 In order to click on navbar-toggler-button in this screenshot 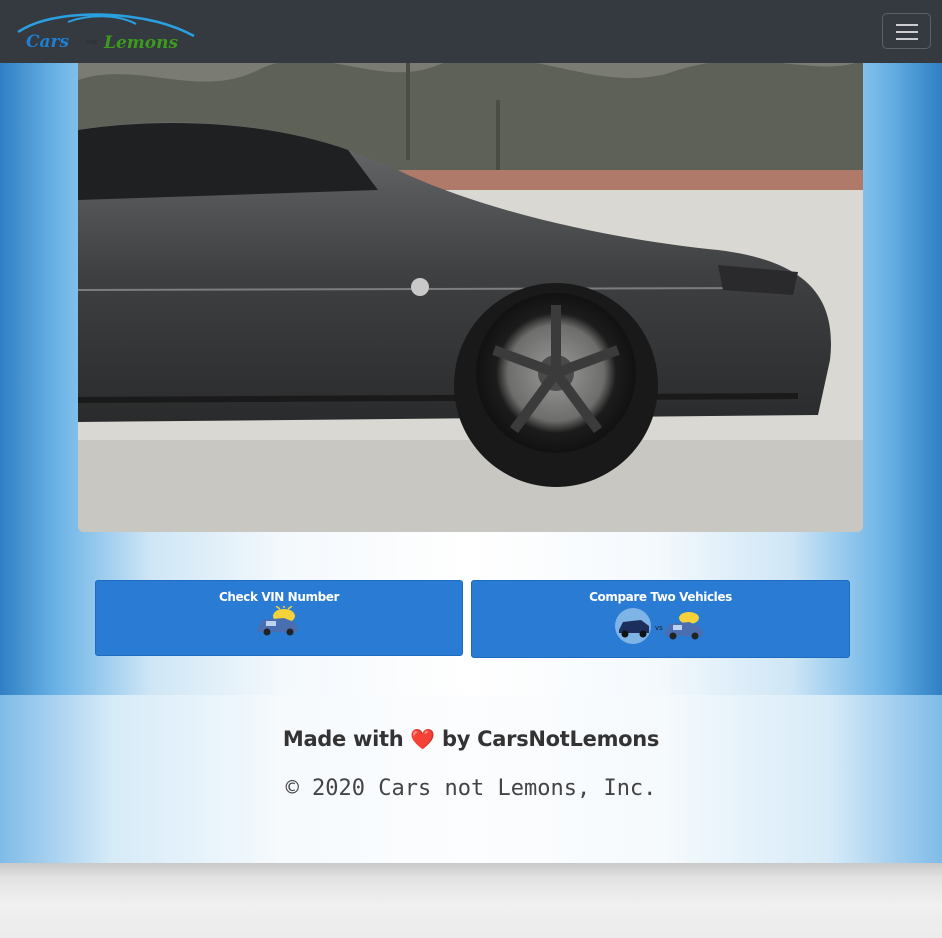, I will do `click(906, 31)`.